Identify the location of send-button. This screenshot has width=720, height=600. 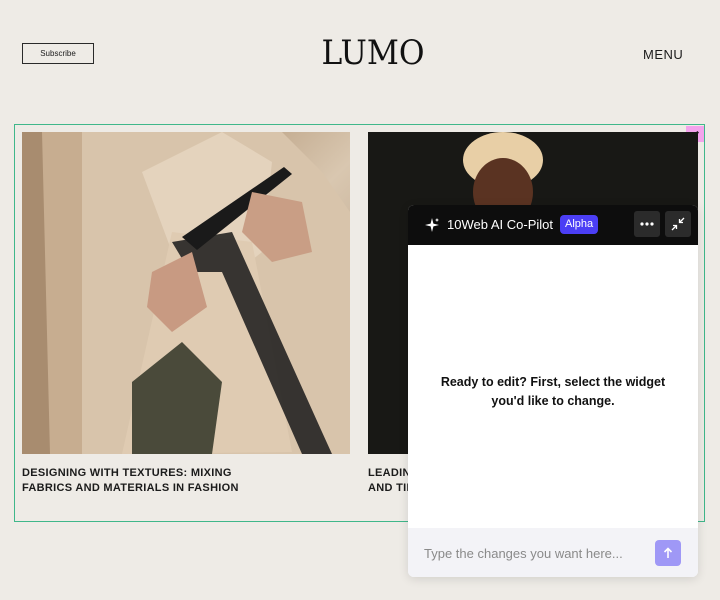
(668, 553).